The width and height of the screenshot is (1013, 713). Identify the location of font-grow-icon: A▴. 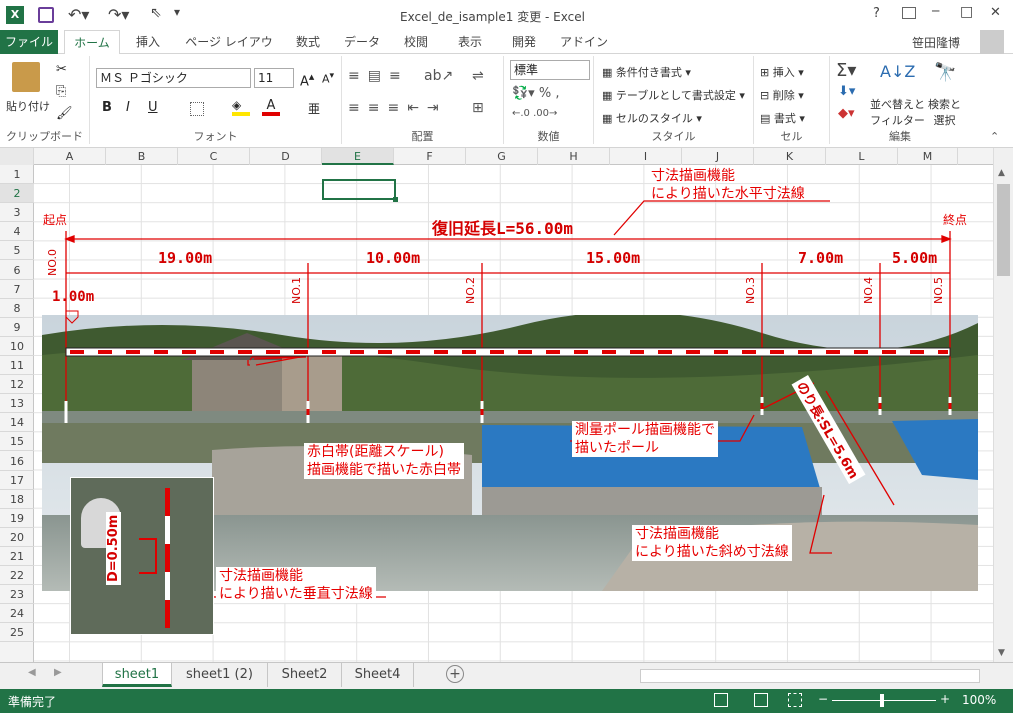
(307, 79).